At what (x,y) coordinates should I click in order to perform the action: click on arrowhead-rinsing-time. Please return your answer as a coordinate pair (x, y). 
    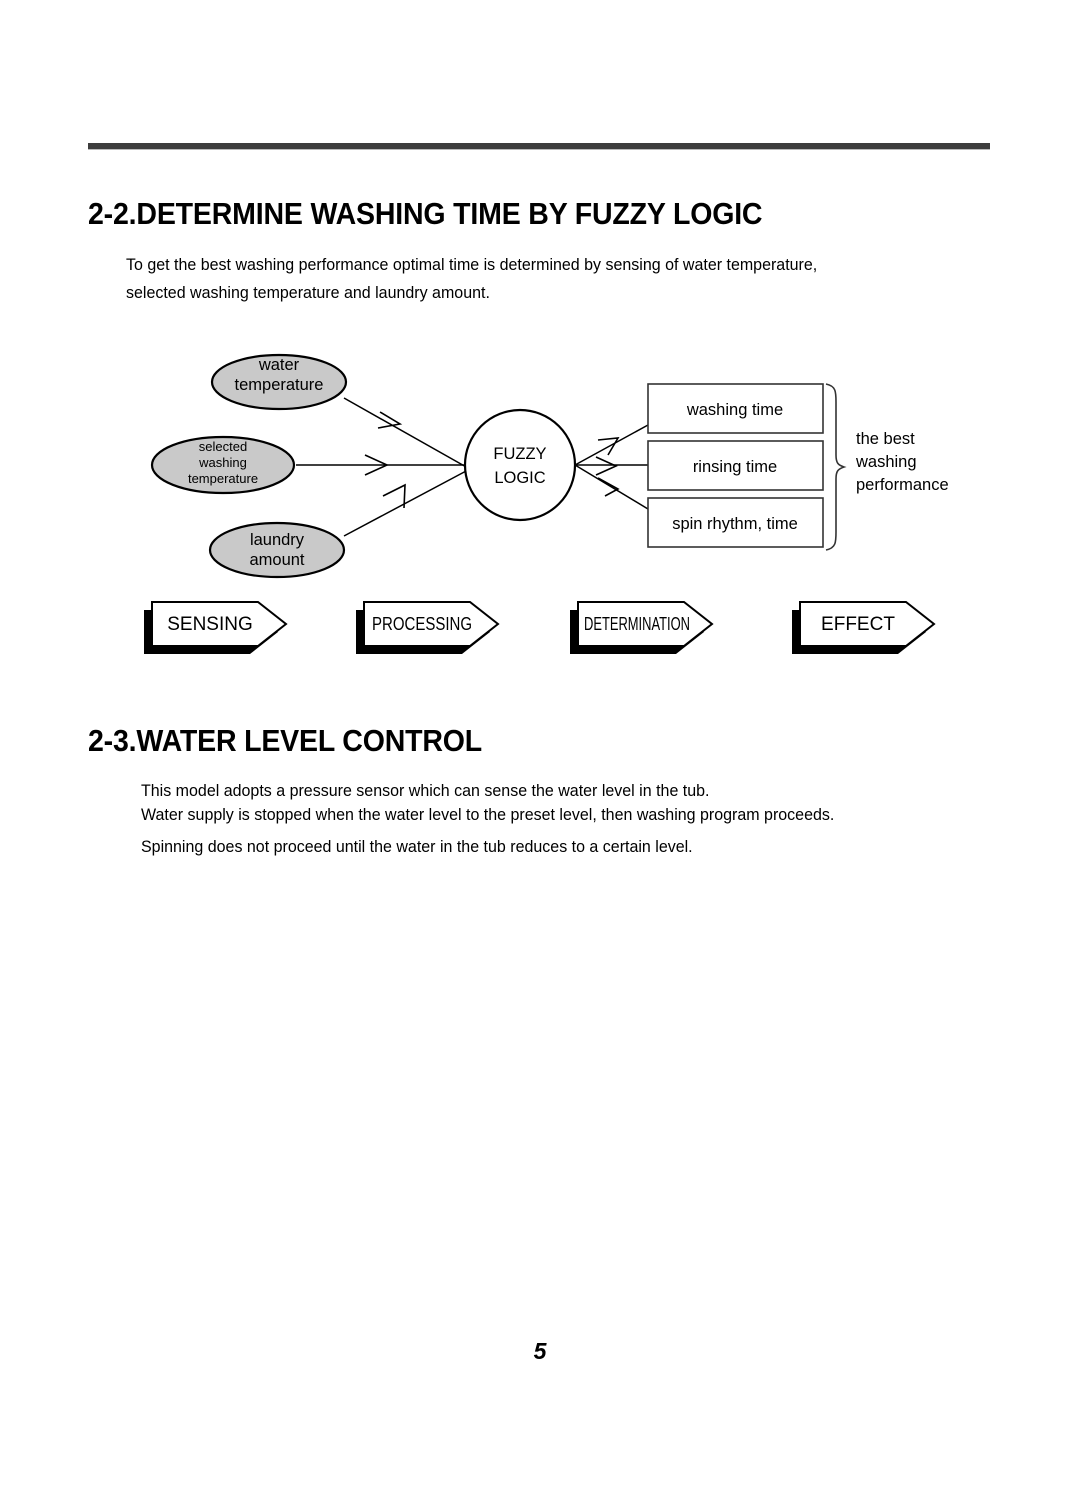
    Looking at the image, I should click on (606, 466).